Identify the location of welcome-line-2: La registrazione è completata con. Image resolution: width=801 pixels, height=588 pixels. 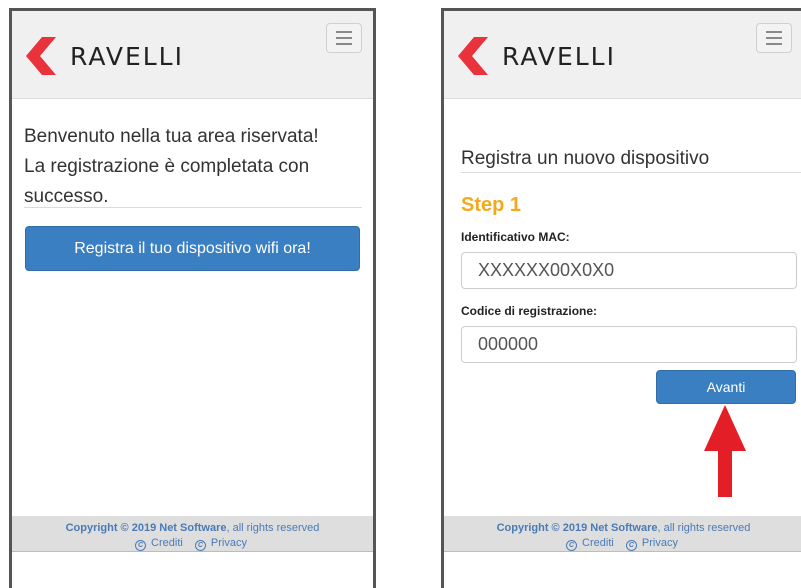
(167, 166).